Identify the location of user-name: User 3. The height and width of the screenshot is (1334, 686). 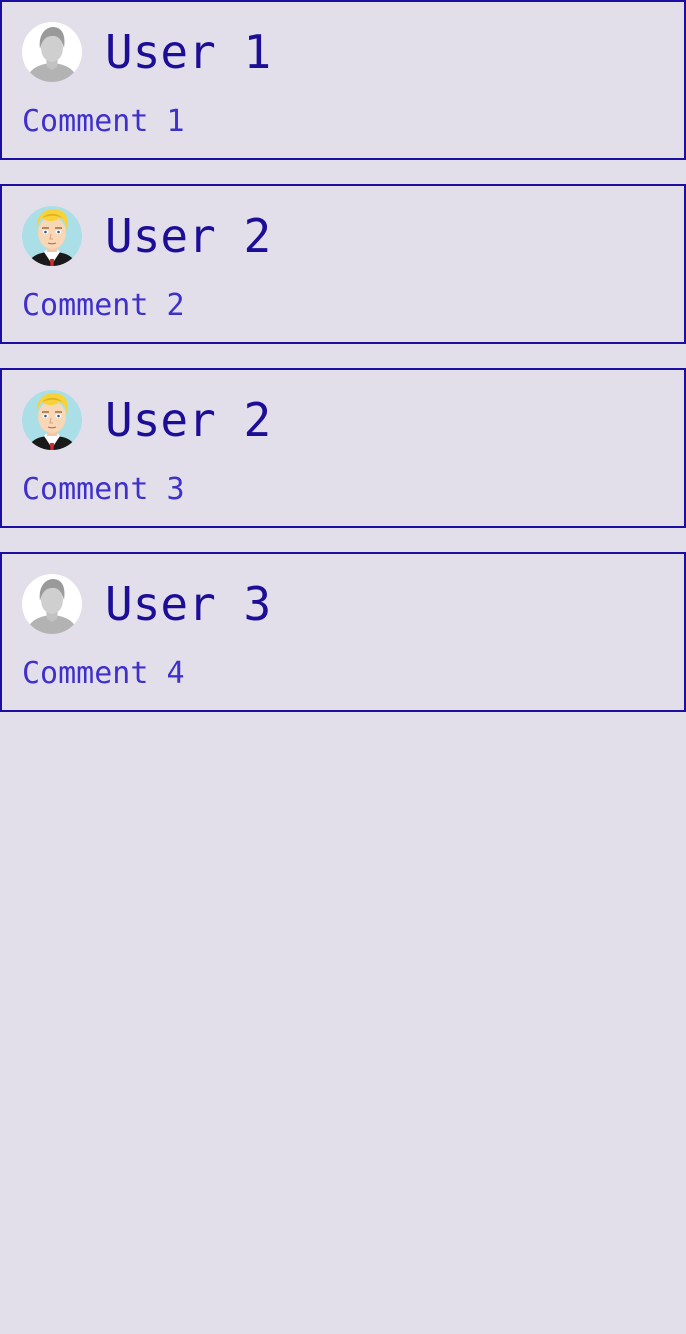
(188, 604).